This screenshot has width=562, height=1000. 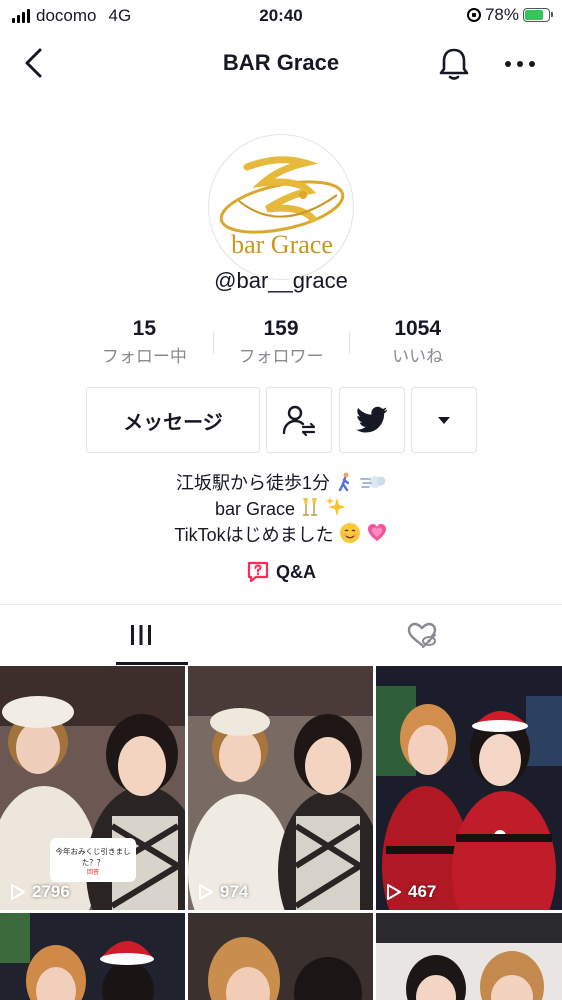 I want to click on stat-followers: 159 フォロワー, so click(x=281, y=344).